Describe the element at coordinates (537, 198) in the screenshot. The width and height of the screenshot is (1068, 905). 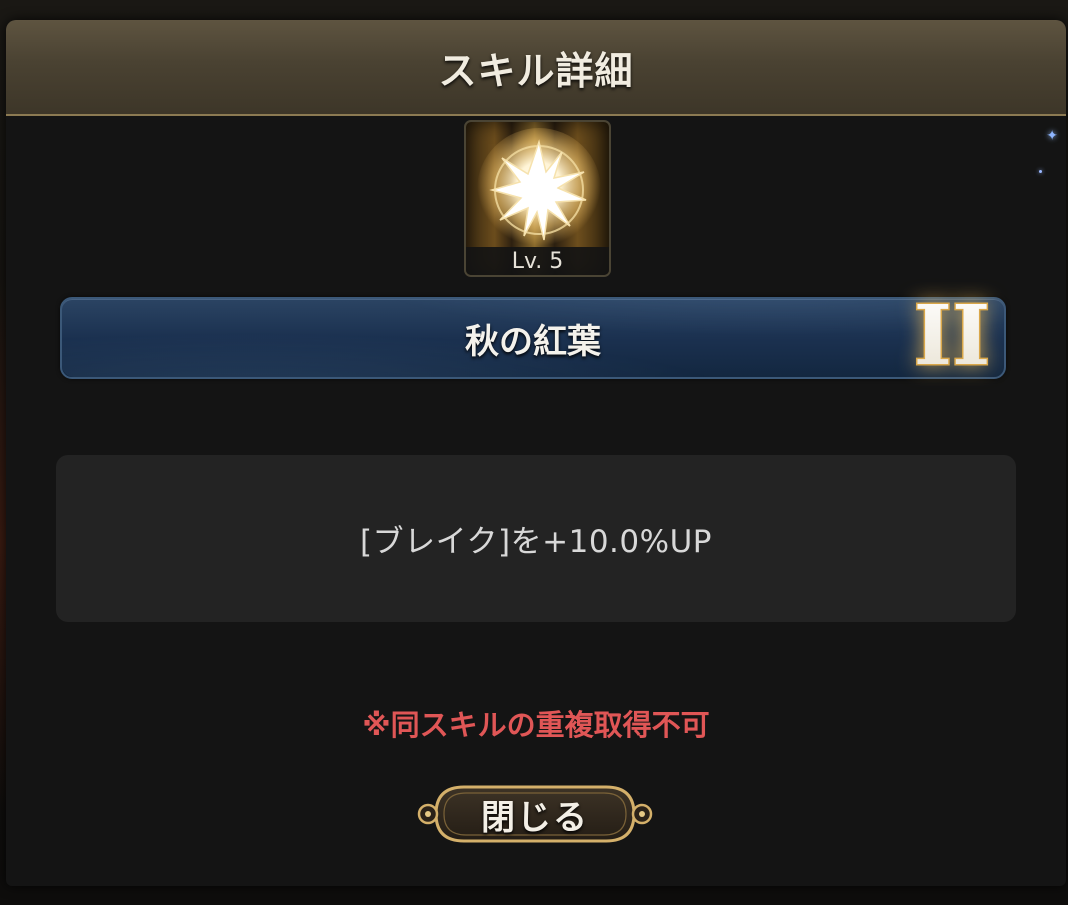
I see `skill-icon-frame: Lv. 5` at that location.